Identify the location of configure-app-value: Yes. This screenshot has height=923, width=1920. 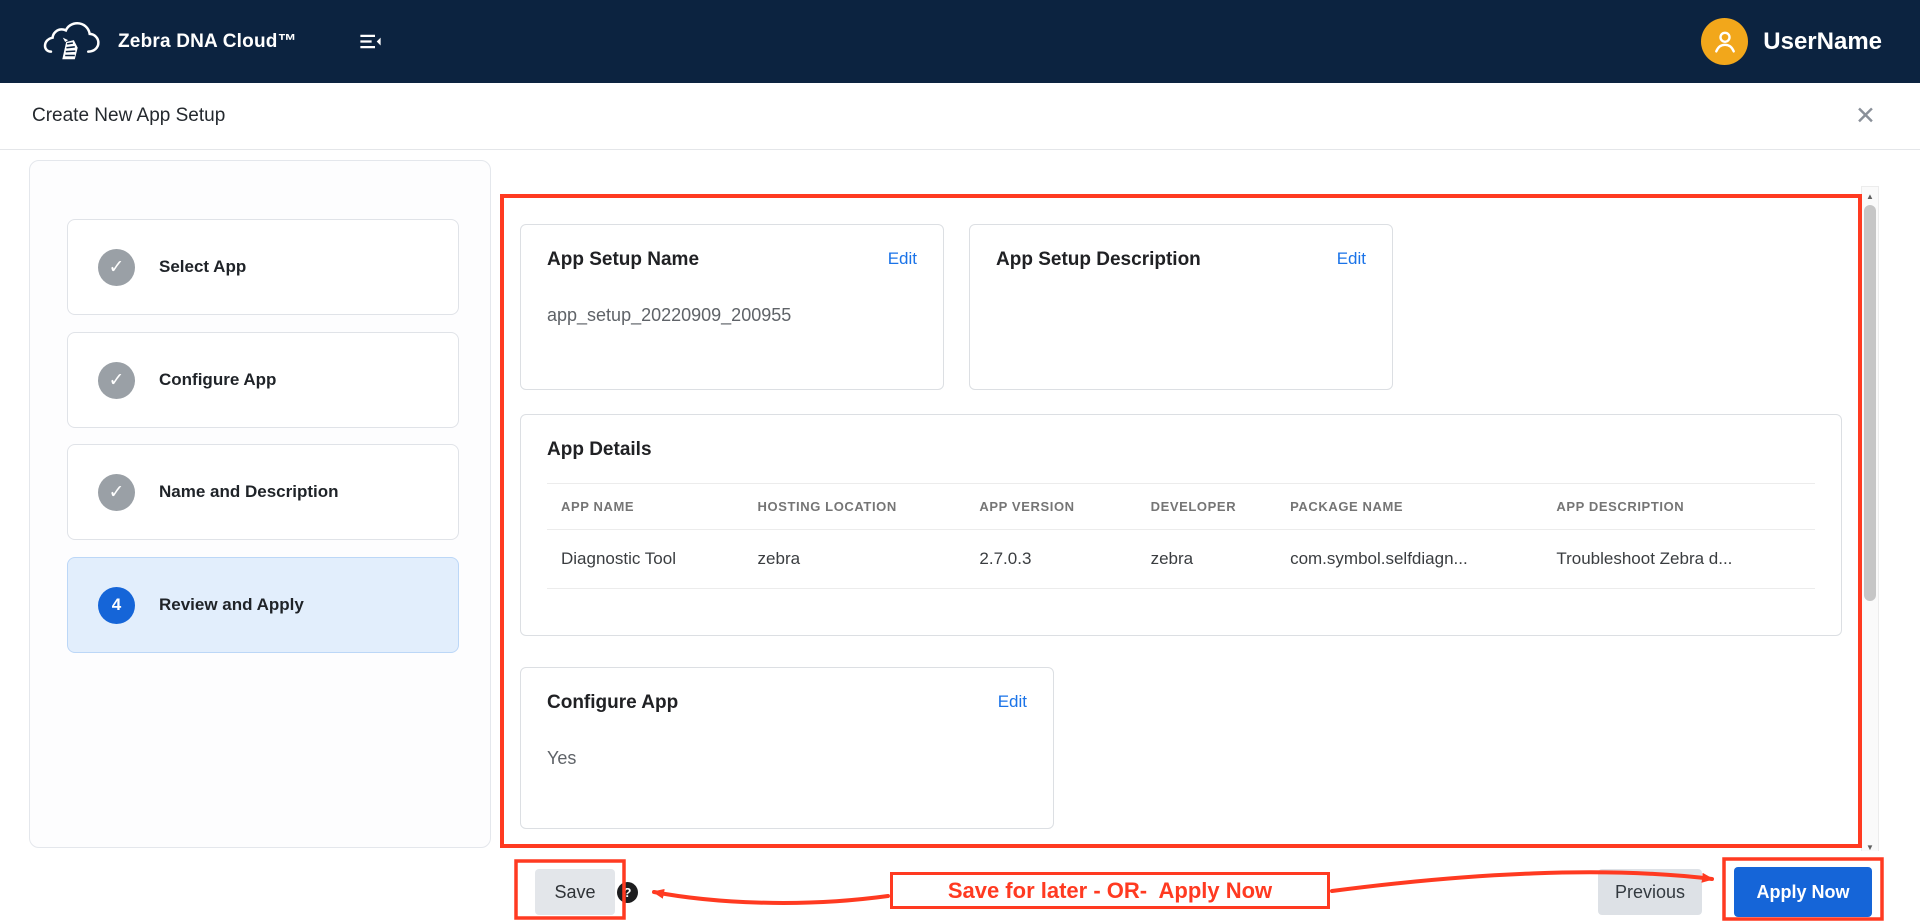
(562, 758).